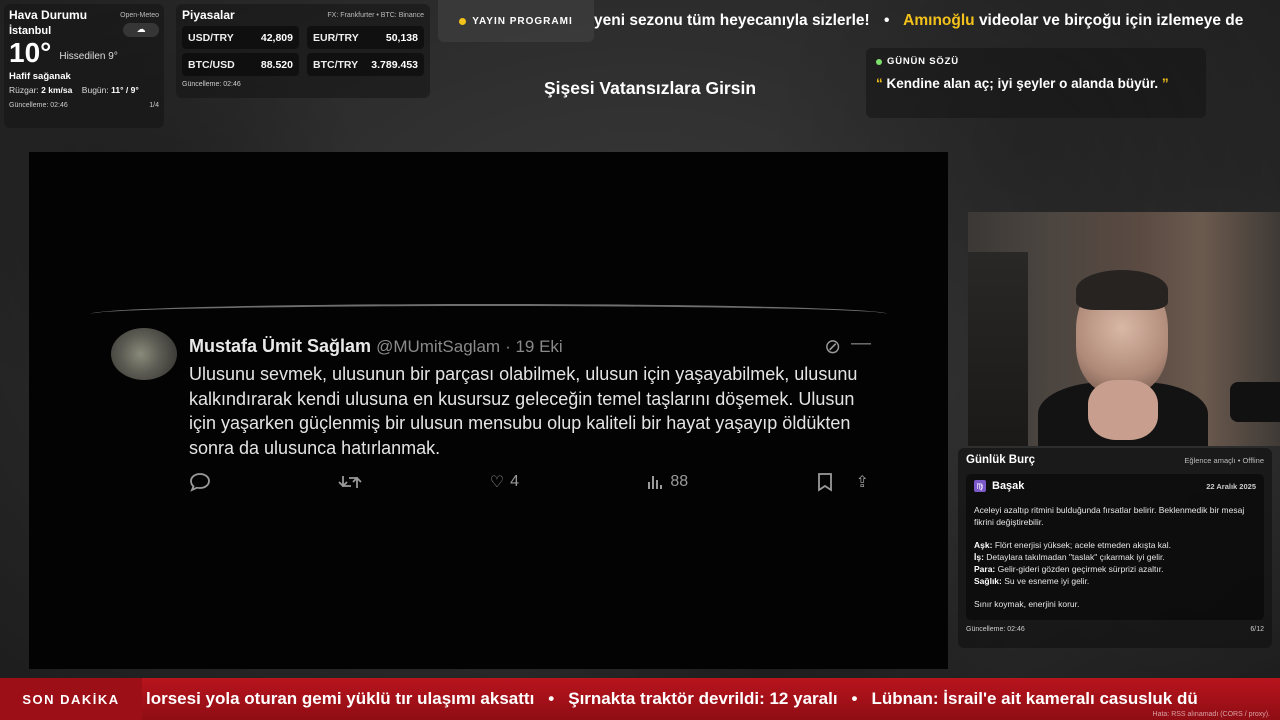 This screenshot has height=720, width=1280. I want to click on market-item-usd-try: USD/TRY 42,809, so click(240, 37).